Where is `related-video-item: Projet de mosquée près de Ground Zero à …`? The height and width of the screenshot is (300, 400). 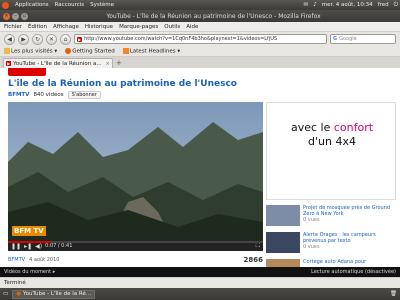 related-video-item: Projet de mosquée près de Ground Zero à … is located at coordinates (331, 216).